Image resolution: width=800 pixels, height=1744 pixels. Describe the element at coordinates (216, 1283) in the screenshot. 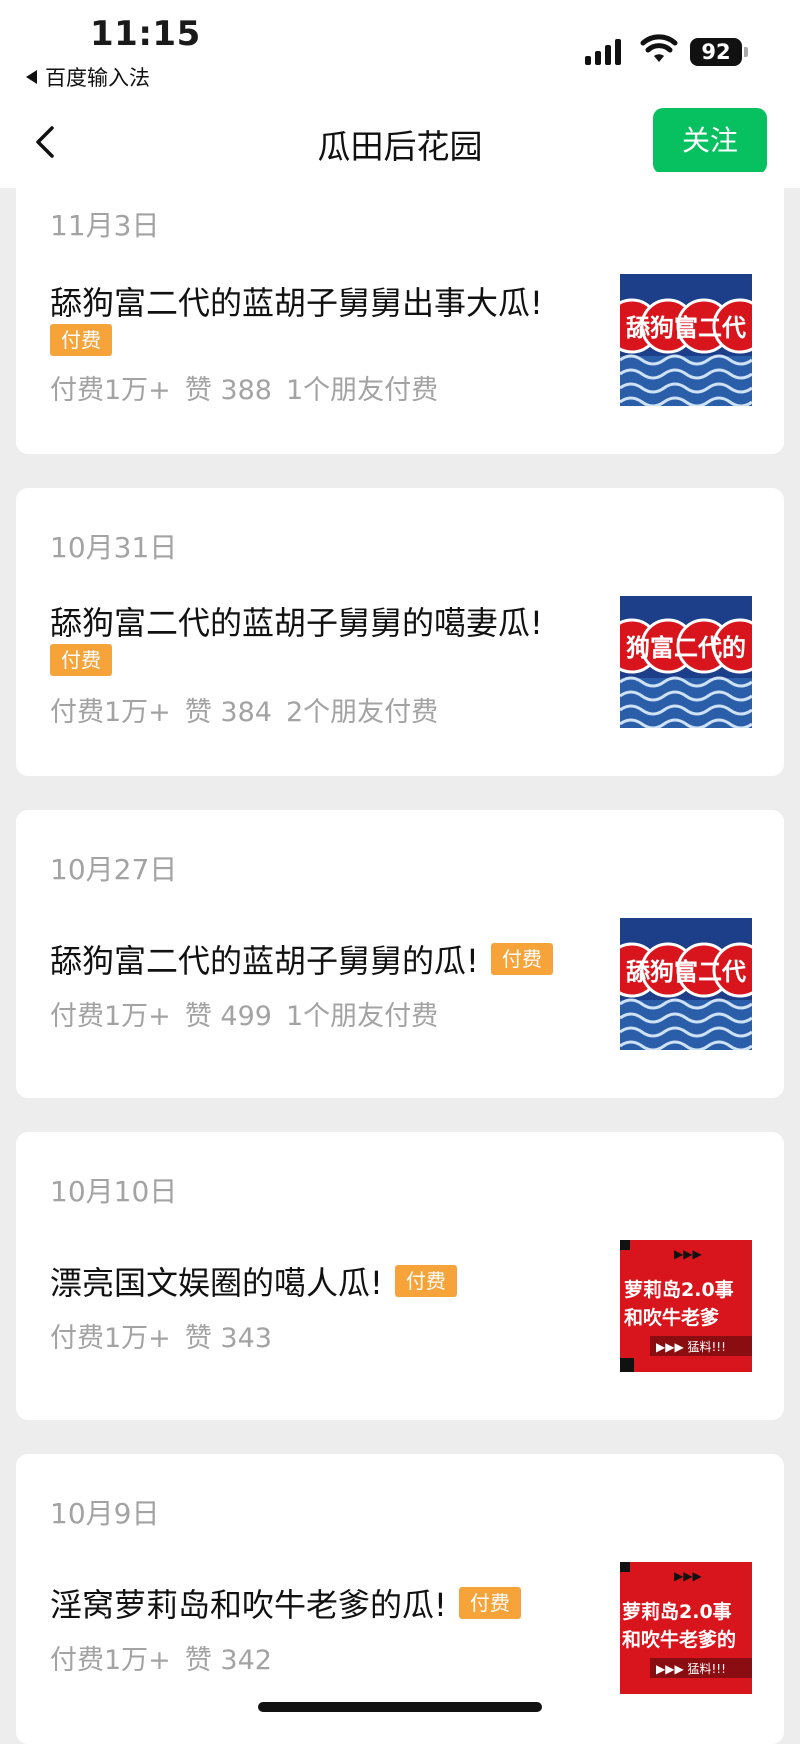

I see `article-title-text: 漂亮国文娱圈的噶人瓜!` at that location.